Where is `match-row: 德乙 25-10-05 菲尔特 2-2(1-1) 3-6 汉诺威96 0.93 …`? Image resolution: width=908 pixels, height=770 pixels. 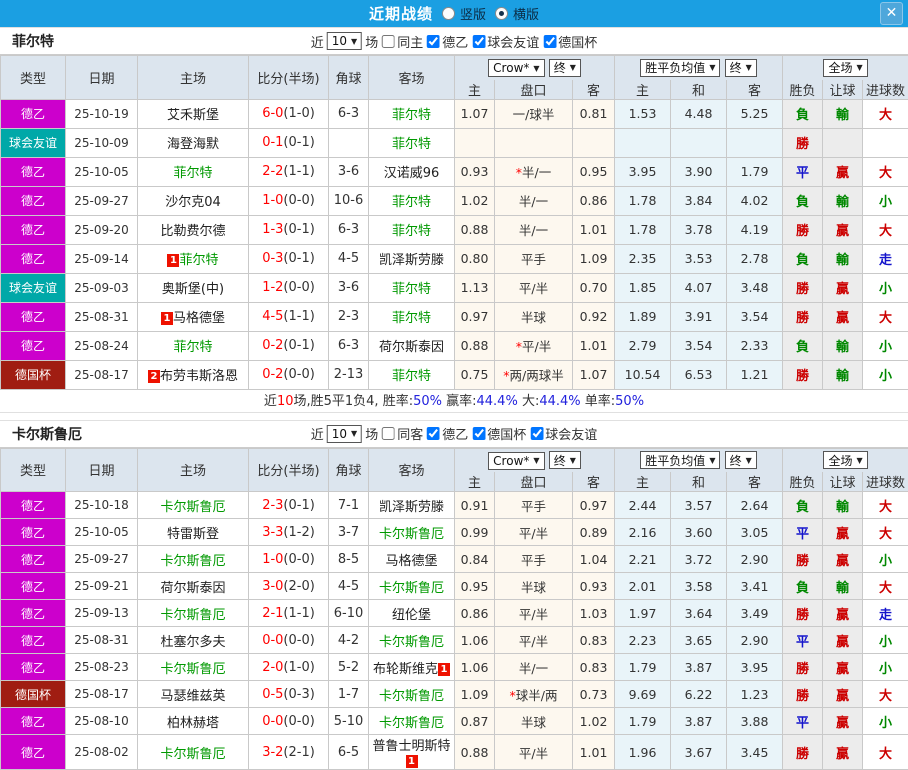
match-row: 德乙 25-10-05 菲尔特 2-2(1-1) 3-6 汉诺威96 0.93 … is located at coordinates (454, 171).